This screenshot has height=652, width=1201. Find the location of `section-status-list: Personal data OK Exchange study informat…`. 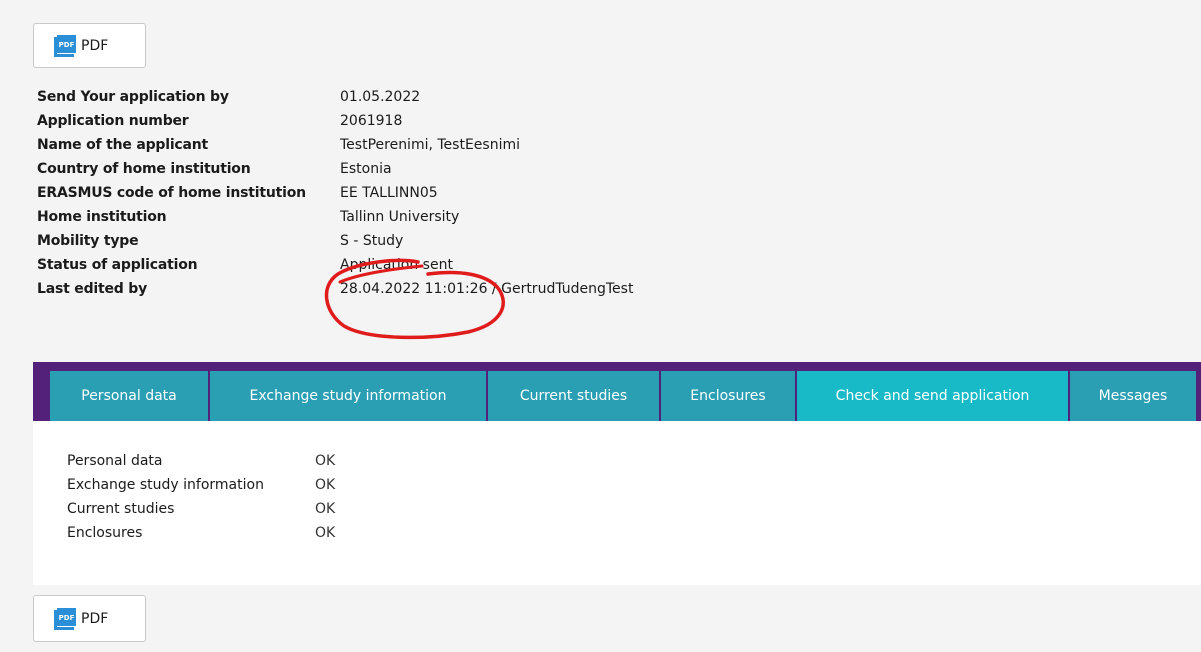

section-status-list: Personal data OK Exchange study informat… is located at coordinates (201, 497).